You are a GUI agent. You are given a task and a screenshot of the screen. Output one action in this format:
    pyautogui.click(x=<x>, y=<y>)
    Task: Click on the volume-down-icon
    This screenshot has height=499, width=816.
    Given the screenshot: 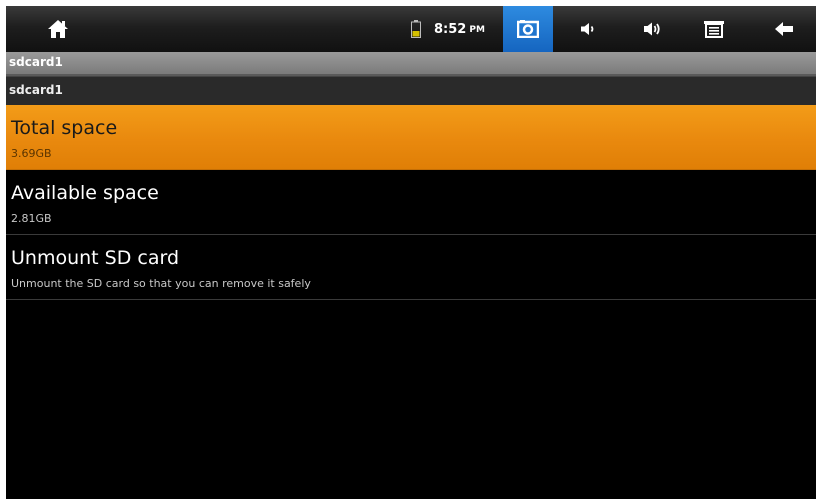 What is the action you would take?
    pyautogui.click(x=587, y=29)
    